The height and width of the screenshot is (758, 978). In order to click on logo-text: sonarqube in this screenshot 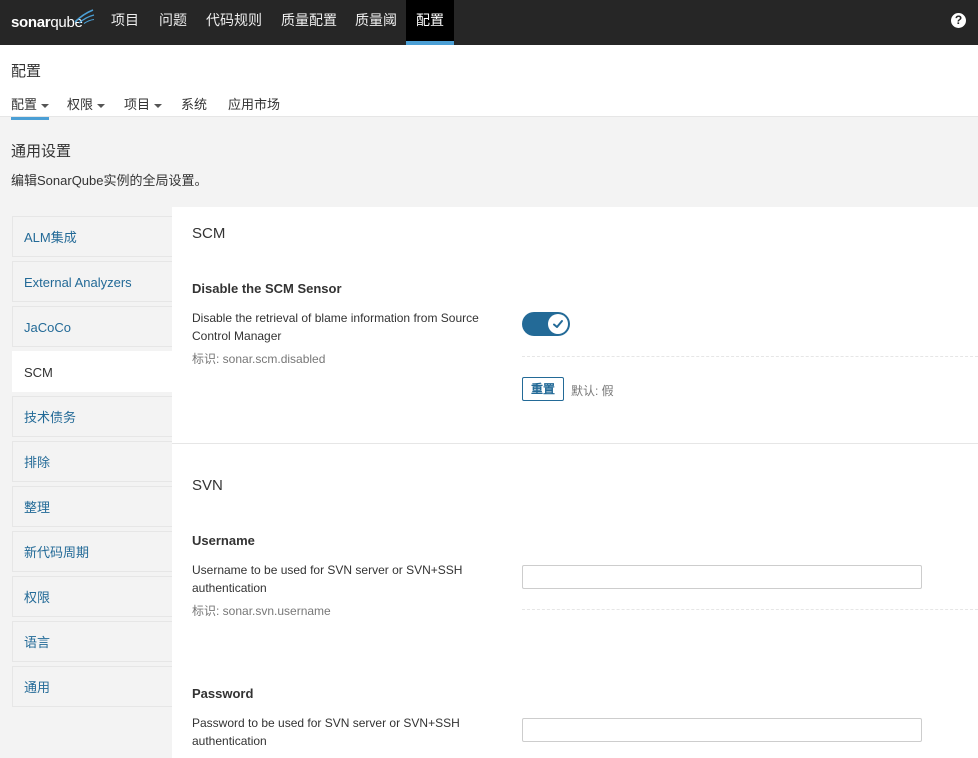, I will do `click(47, 22)`.